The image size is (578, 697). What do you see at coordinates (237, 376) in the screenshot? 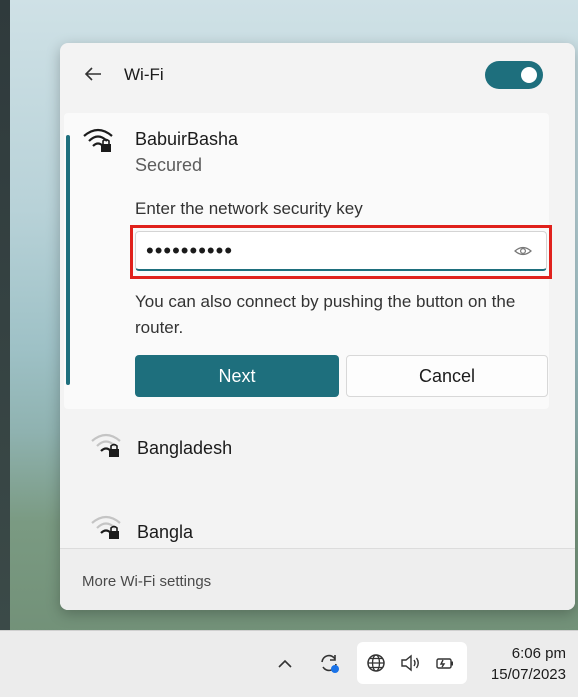
I see `next-button: Next` at bounding box center [237, 376].